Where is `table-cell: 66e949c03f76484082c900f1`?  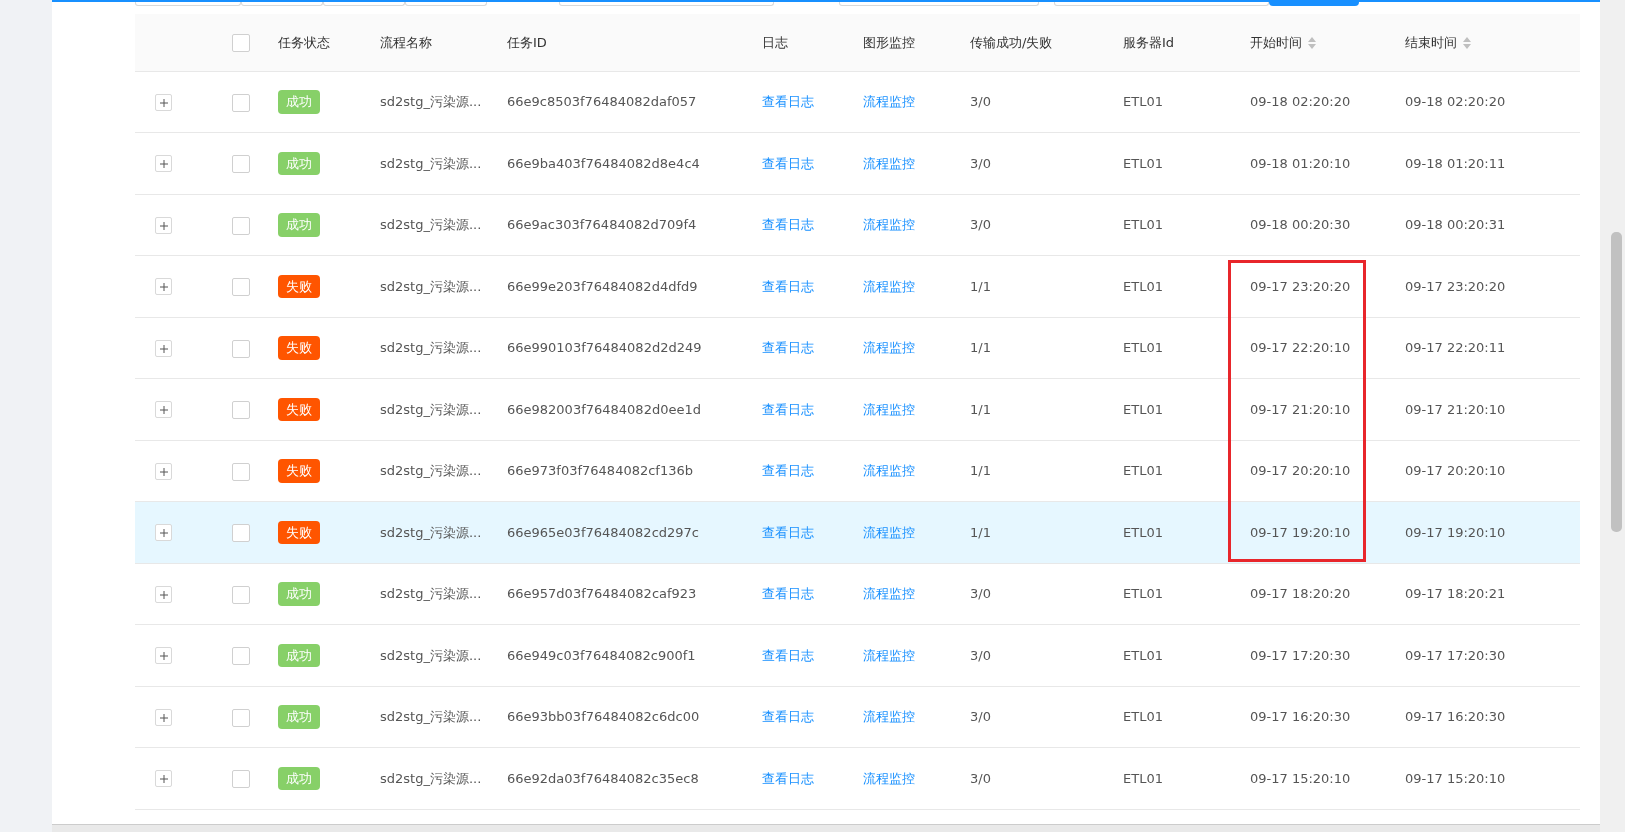
table-cell: 66e949c03f76484082c900f1 is located at coordinates (601, 655).